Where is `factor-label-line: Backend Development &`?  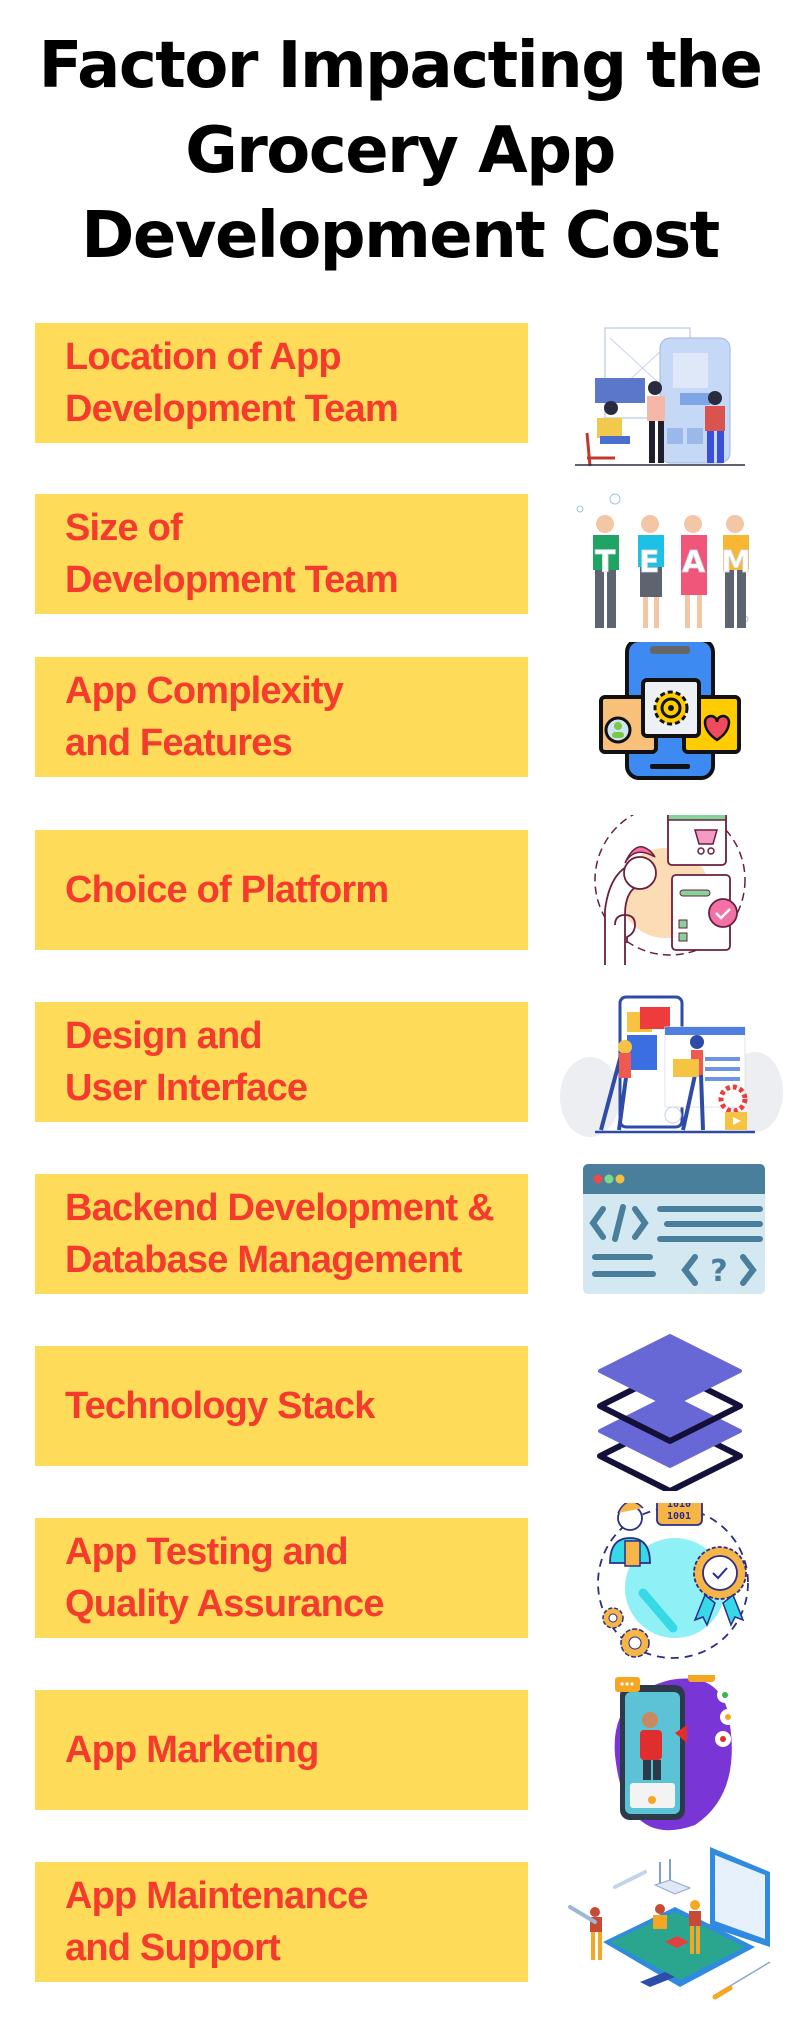
factor-label-line: Backend Development & is located at coordinates (280, 1208).